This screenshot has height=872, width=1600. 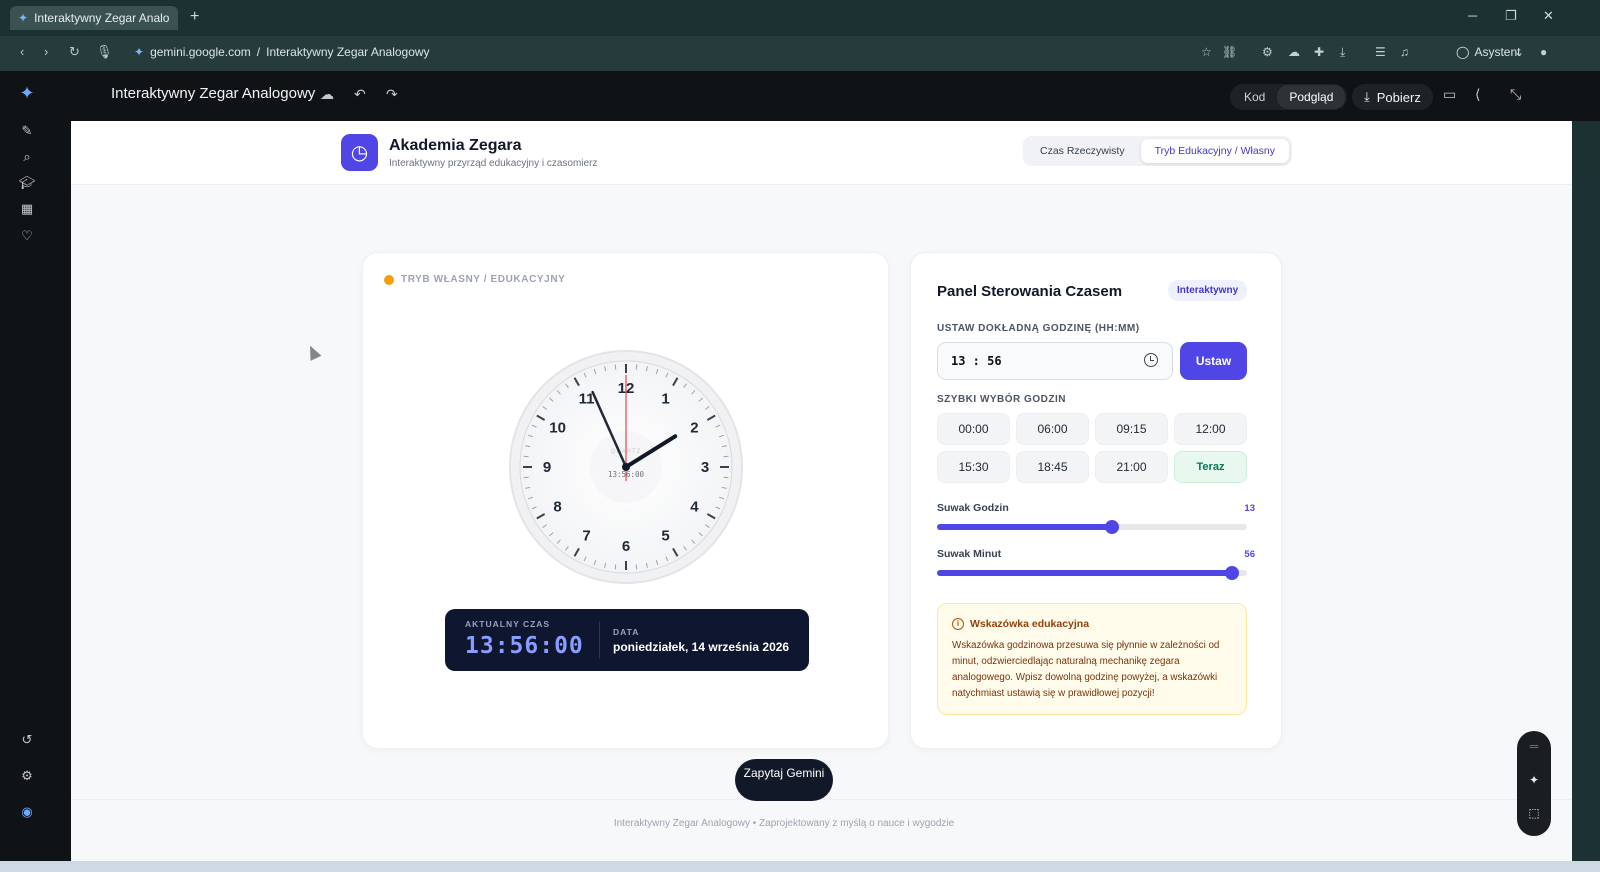 What do you see at coordinates (1311, 97) in the screenshot?
I see `tab-preview: Podgląd` at bounding box center [1311, 97].